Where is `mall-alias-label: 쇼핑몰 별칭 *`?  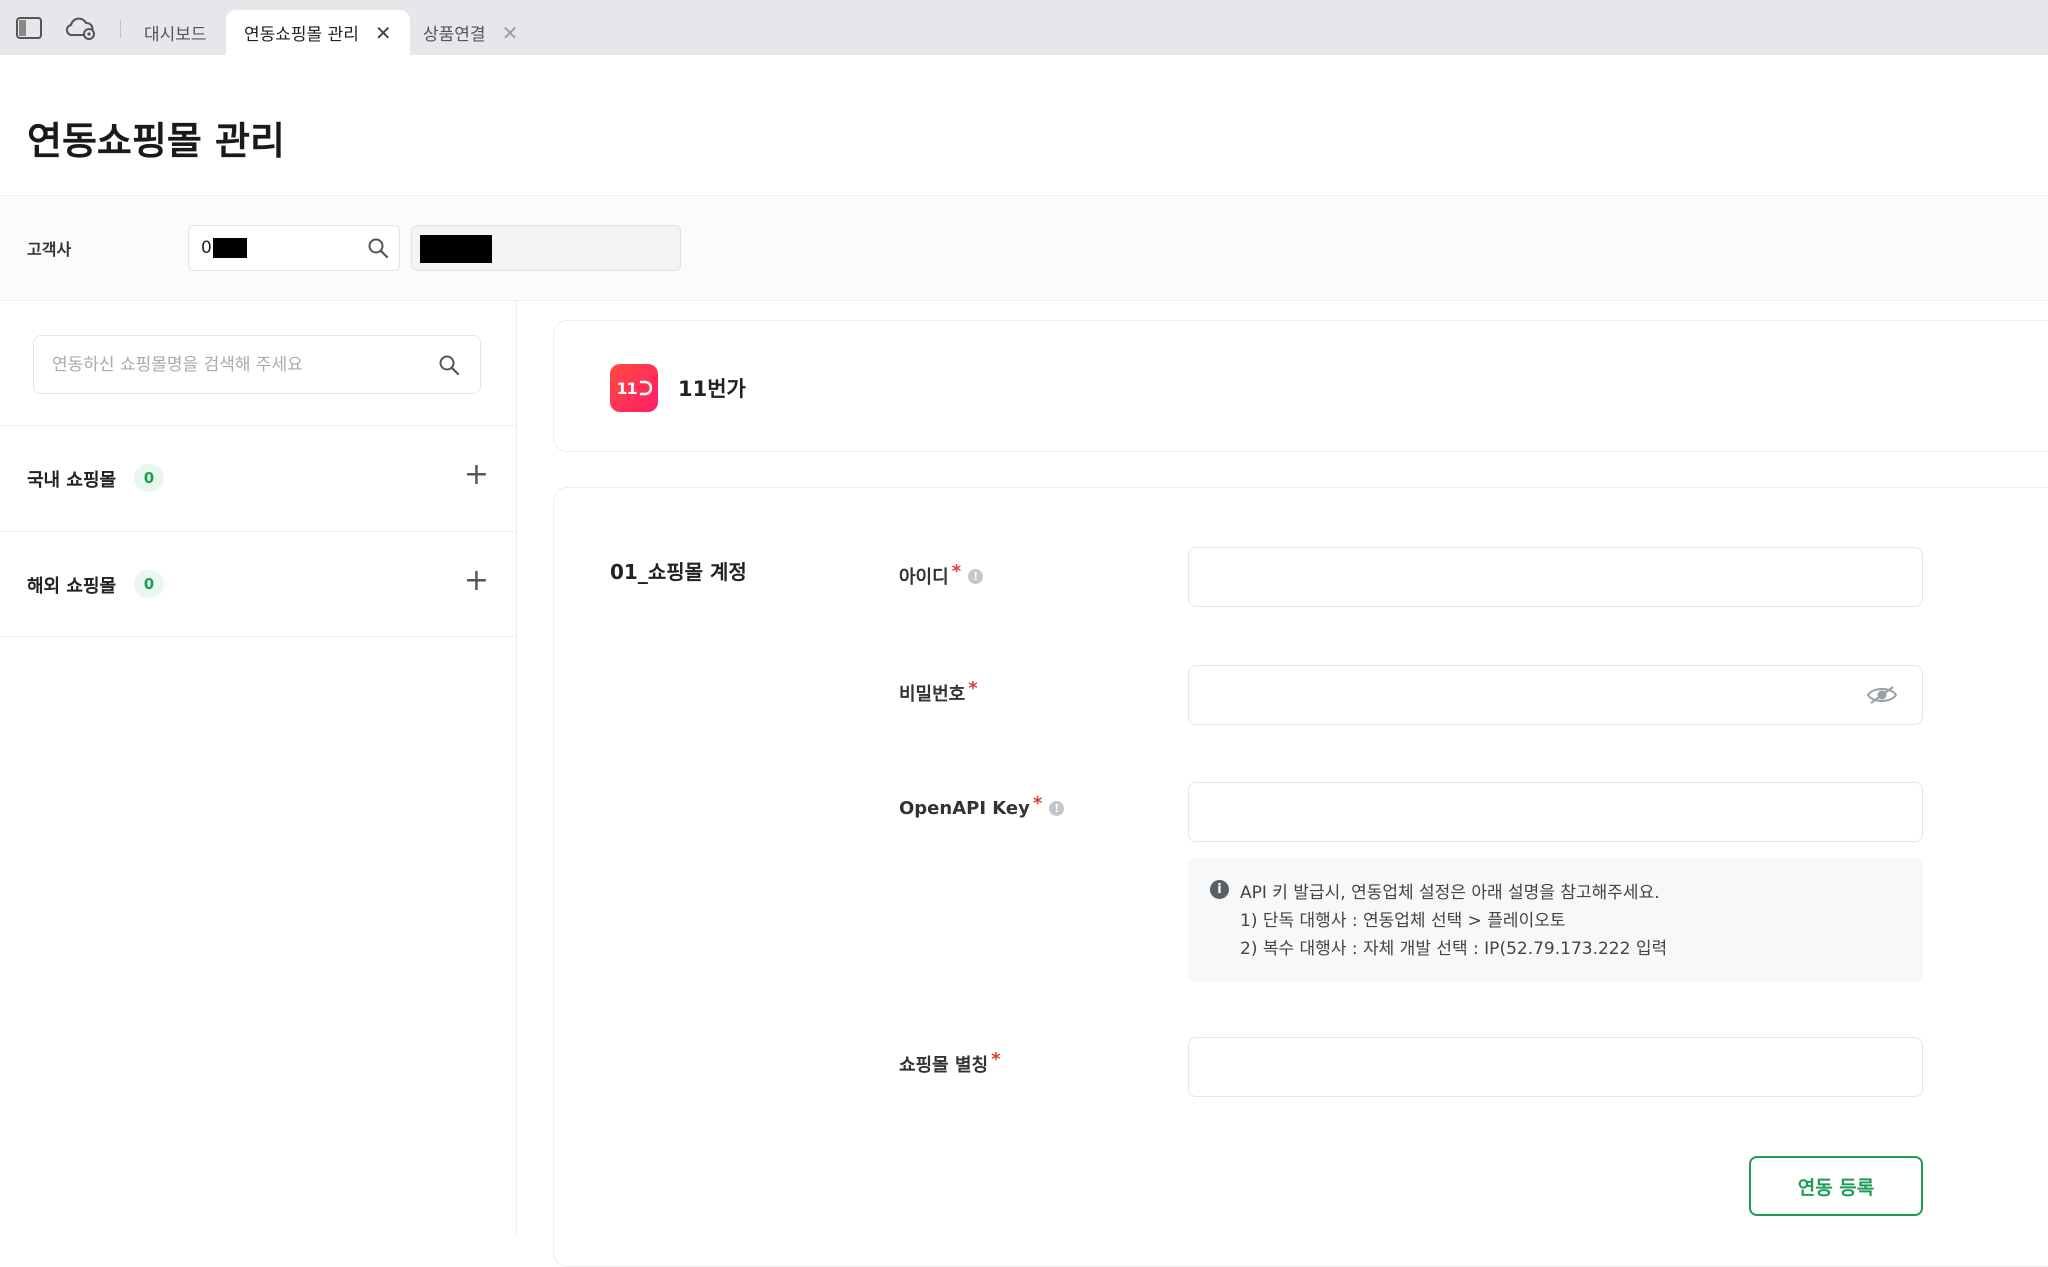 mall-alias-label: 쇼핑몰 별칭 * is located at coordinates (950, 1062).